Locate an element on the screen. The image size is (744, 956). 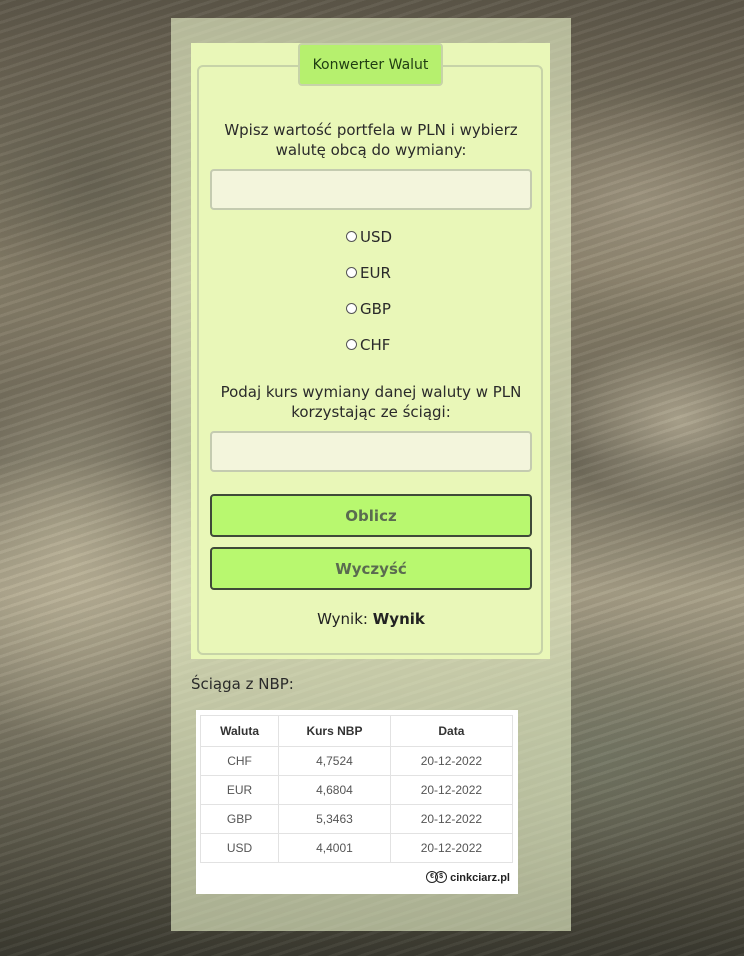
table-cell: 4,4001 is located at coordinates (334, 848).